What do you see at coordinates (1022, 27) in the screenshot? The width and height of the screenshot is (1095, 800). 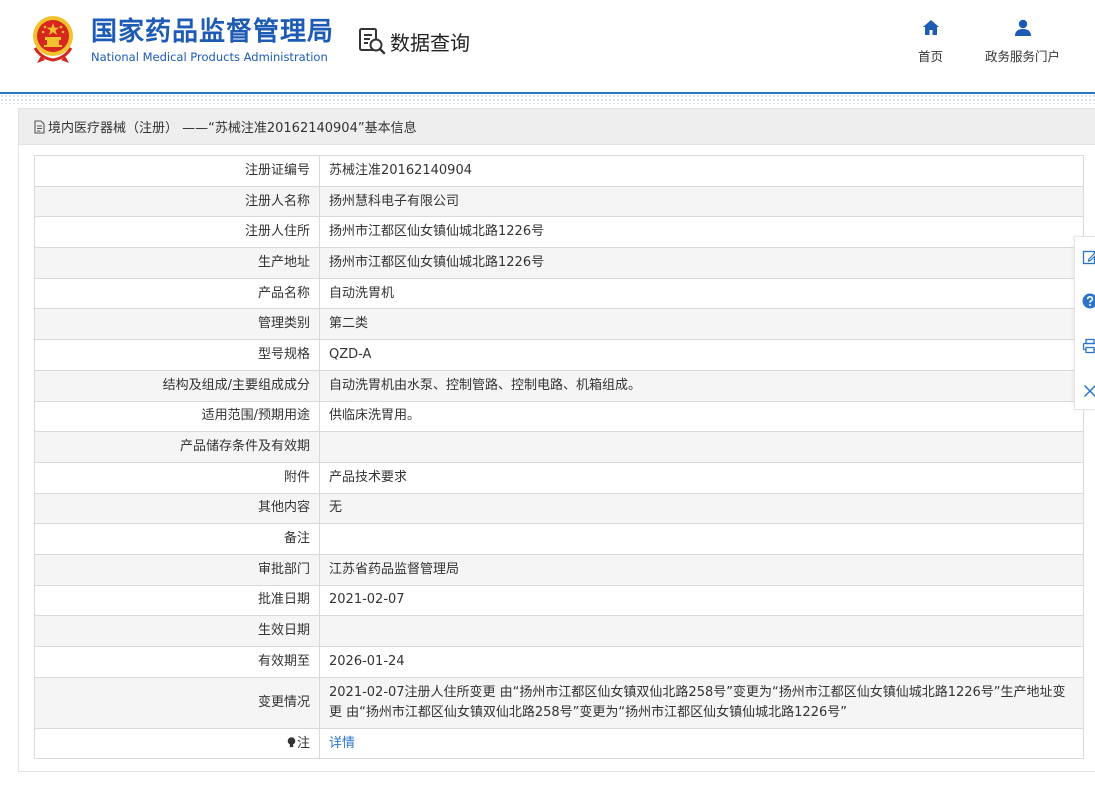 I see `user-icon` at bounding box center [1022, 27].